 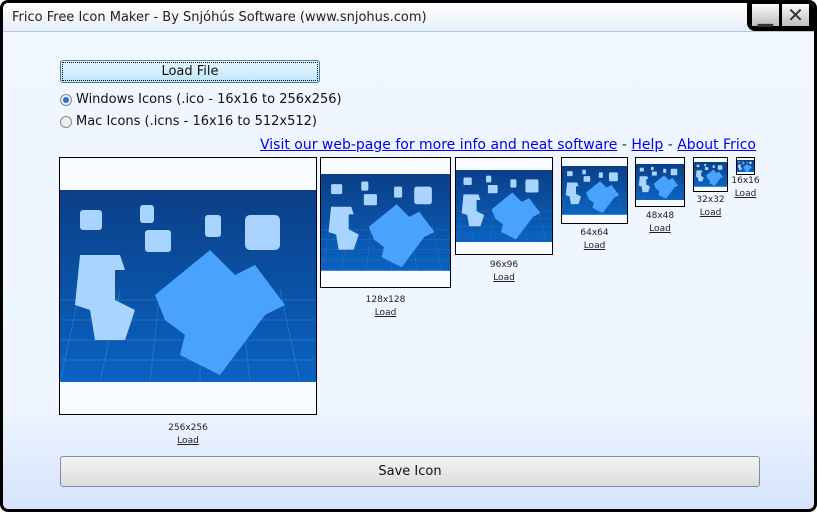 What do you see at coordinates (746, 194) in the screenshot?
I see `load-link-16x16: Load` at bounding box center [746, 194].